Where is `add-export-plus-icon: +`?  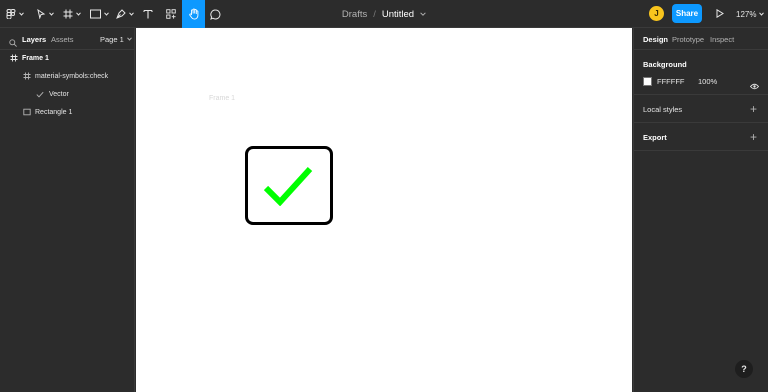 add-export-plus-icon: + is located at coordinates (753, 137).